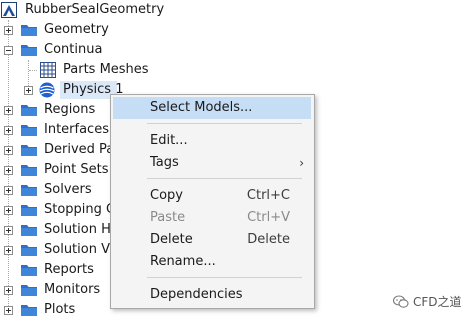  What do you see at coordinates (106, 69) in the screenshot?
I see `tree-item-label: Parts Meshes` at bounding box center [106, 69].